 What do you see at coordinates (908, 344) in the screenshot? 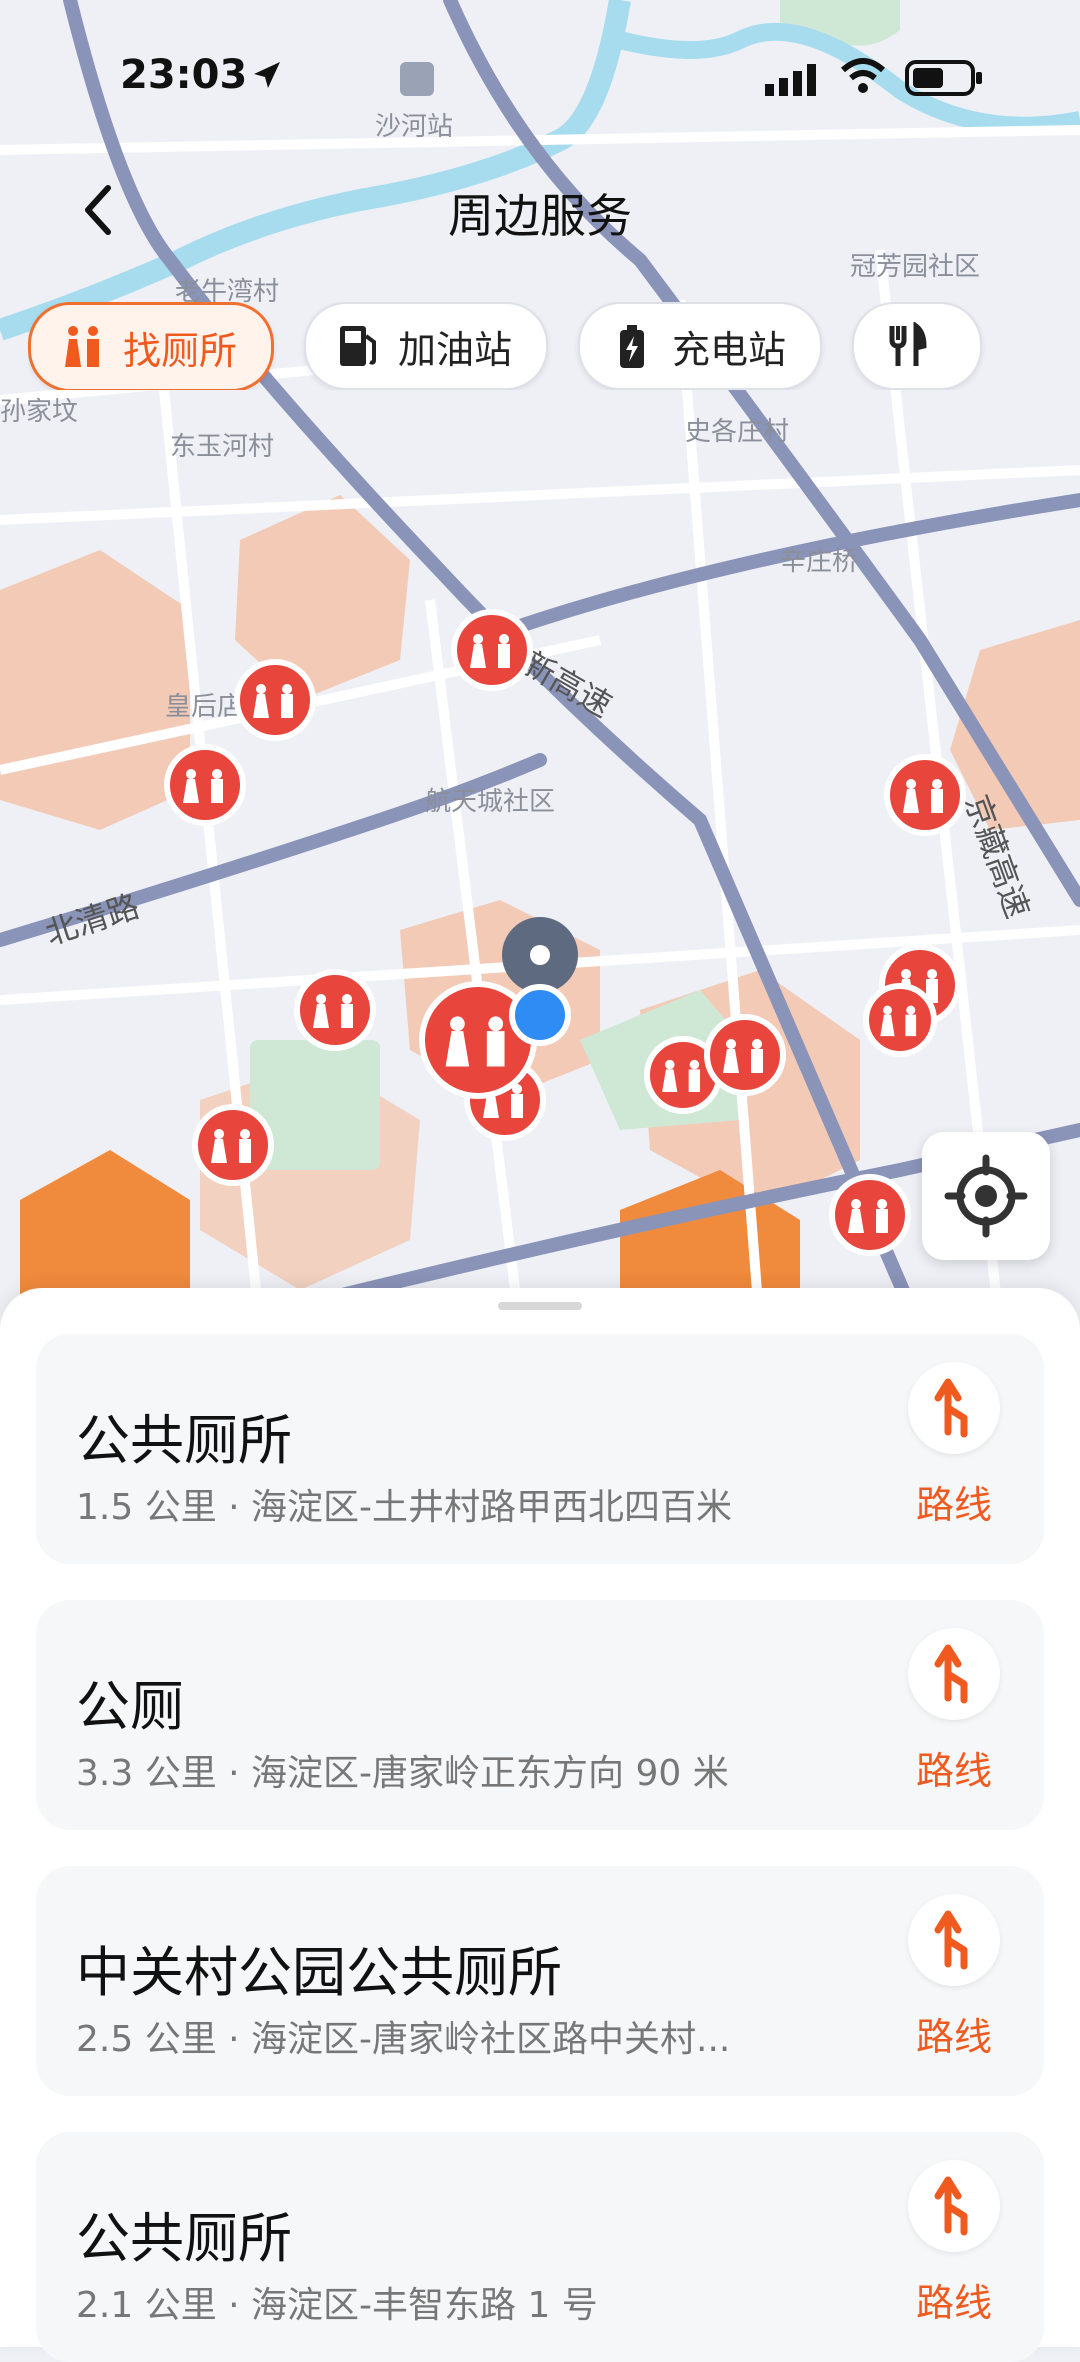
I see `utensils-icon` at bounding box center [908, 344].